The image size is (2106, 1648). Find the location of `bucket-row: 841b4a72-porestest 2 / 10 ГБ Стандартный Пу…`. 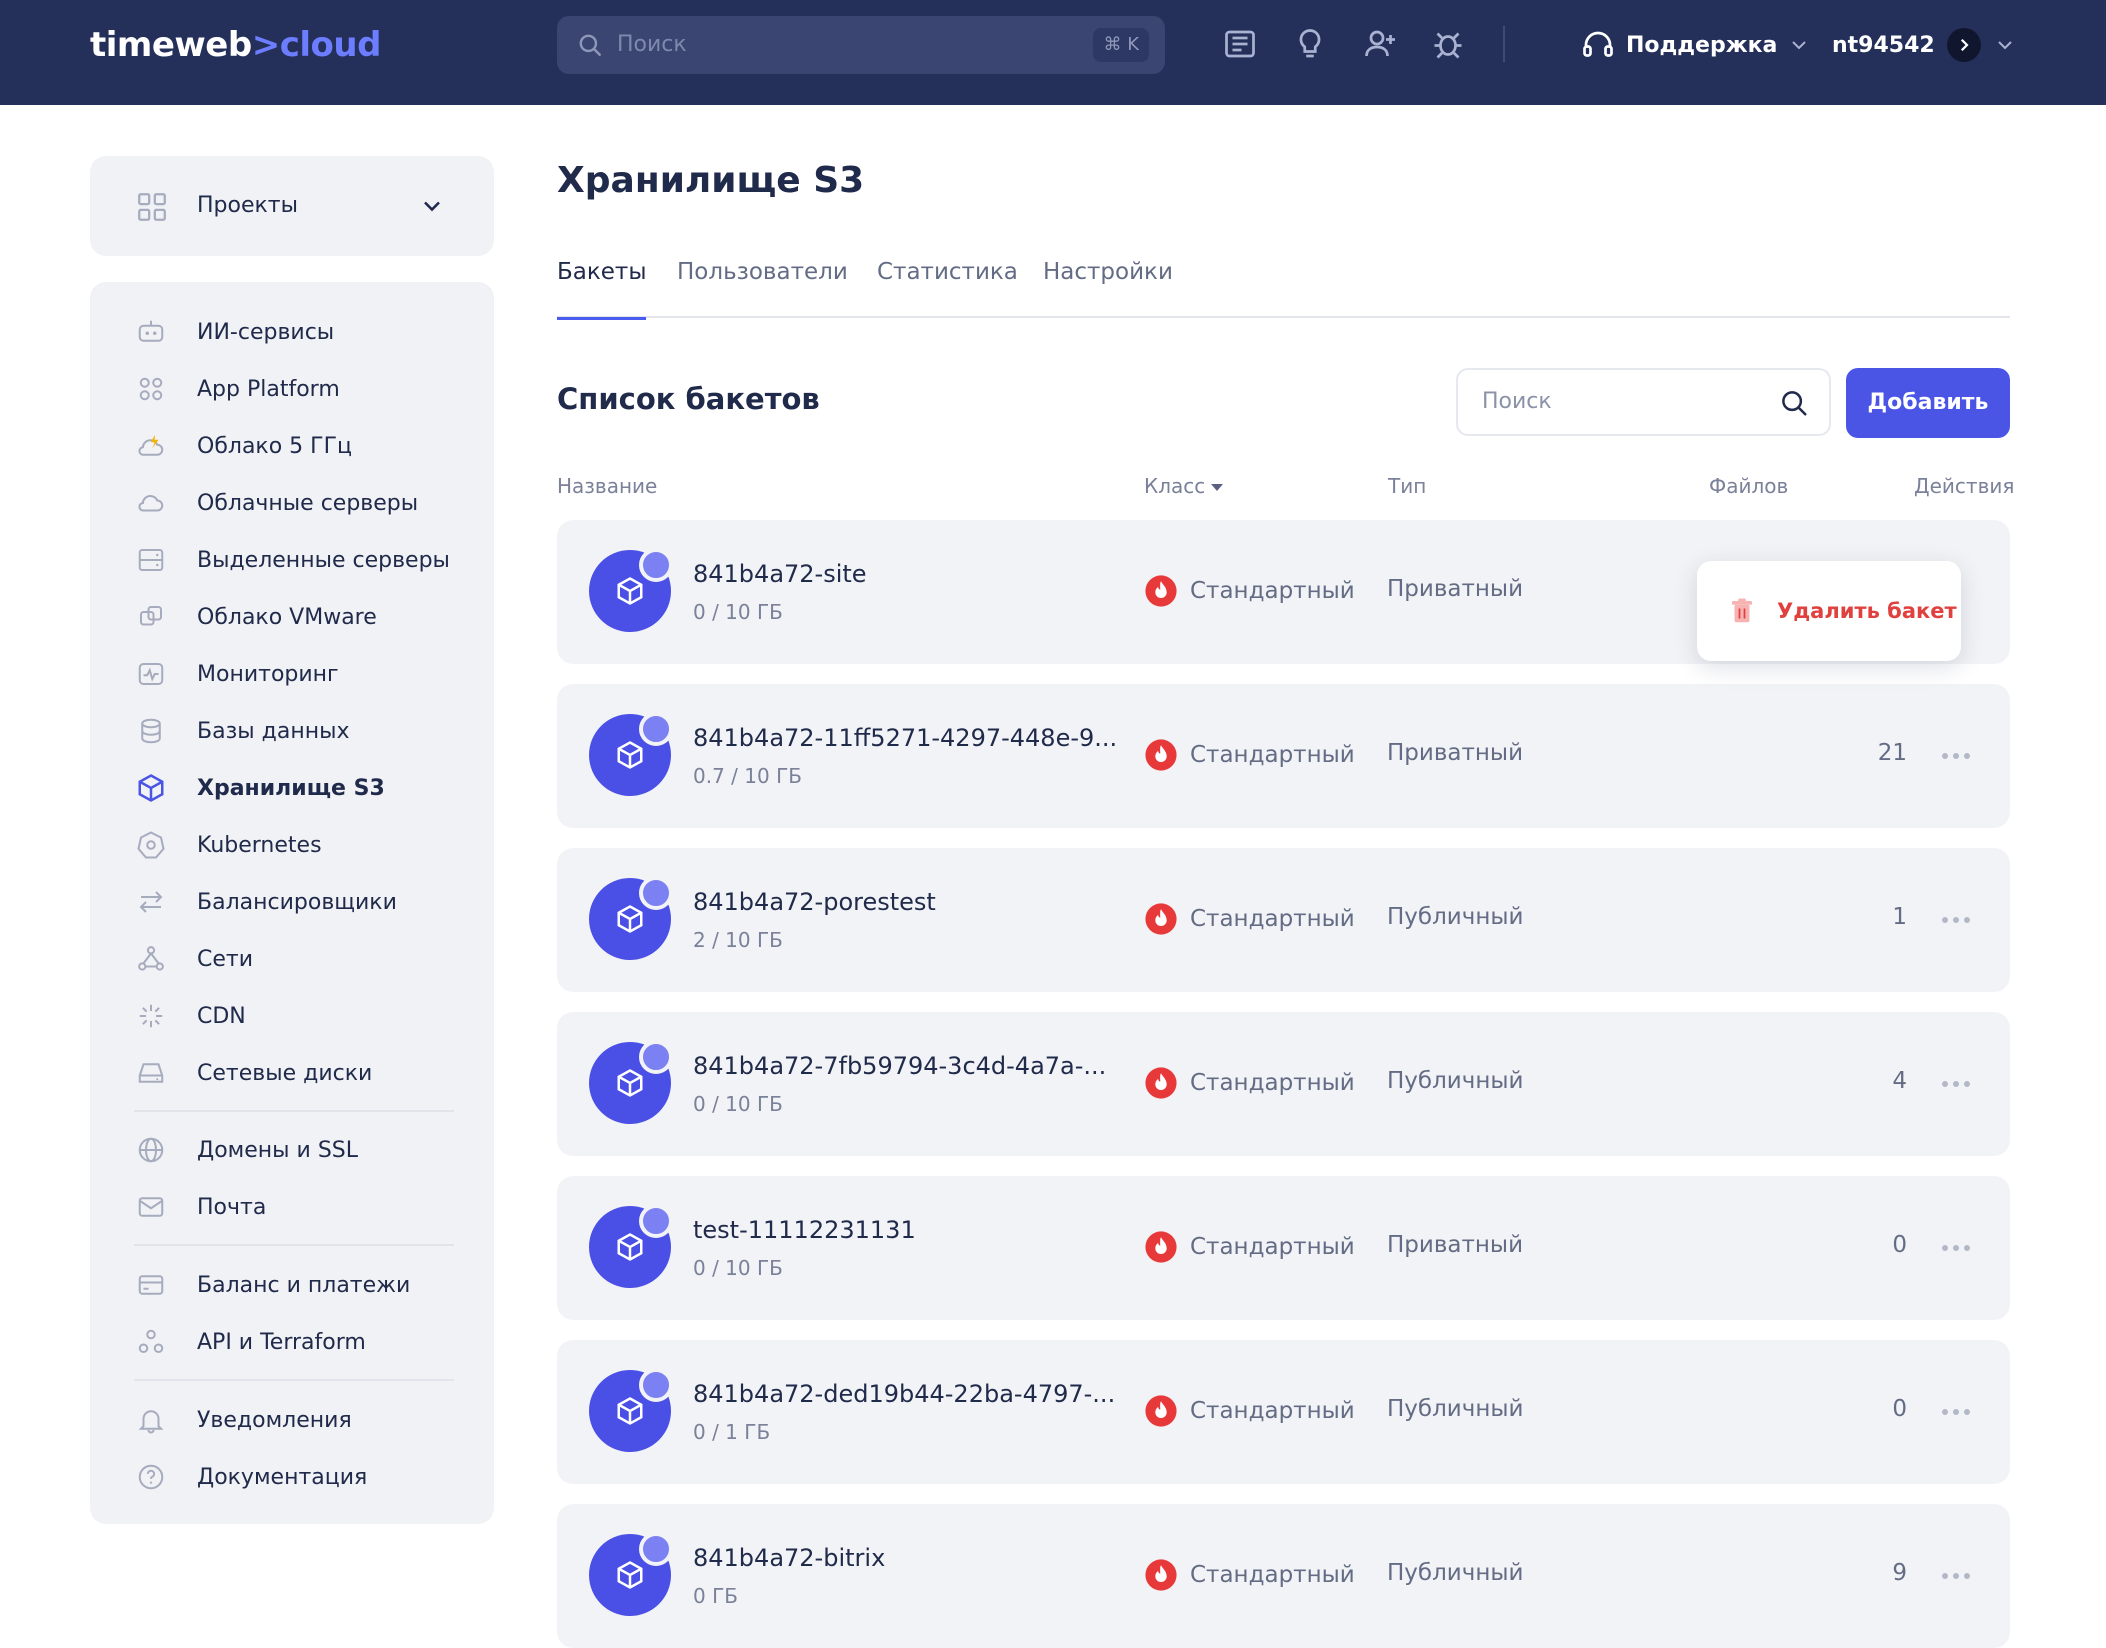

bucket-row: 841b4a72-porestest 2 / 10 ГБ Стандартный Пу… is located at coordinates (1283, 920).